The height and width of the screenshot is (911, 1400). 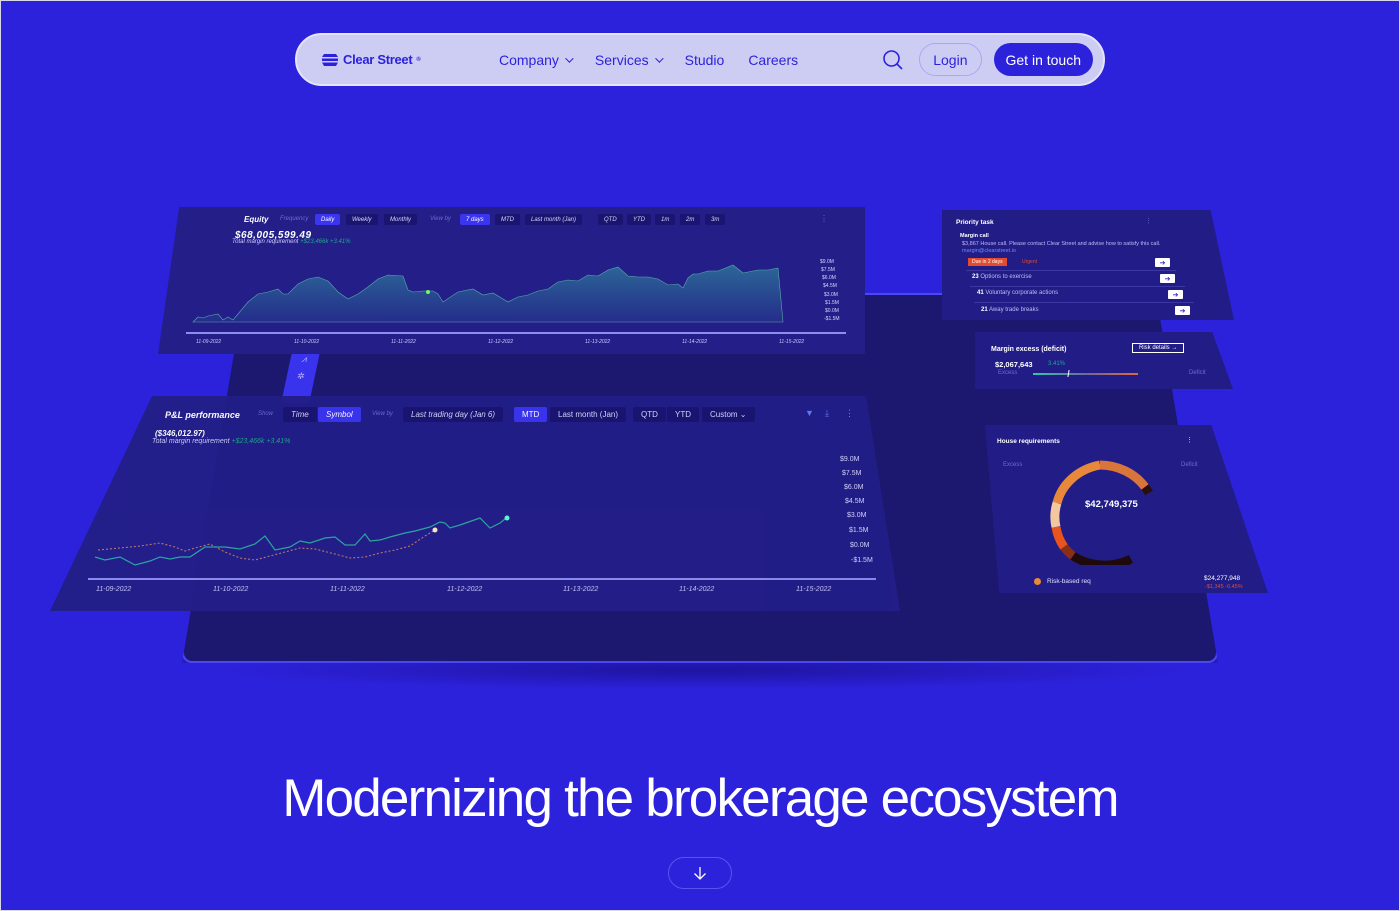 What do you see at coordinates (339, 414) in the screenshot?
I see `show-symbol: Symbol` at bounding box center [339, 414].